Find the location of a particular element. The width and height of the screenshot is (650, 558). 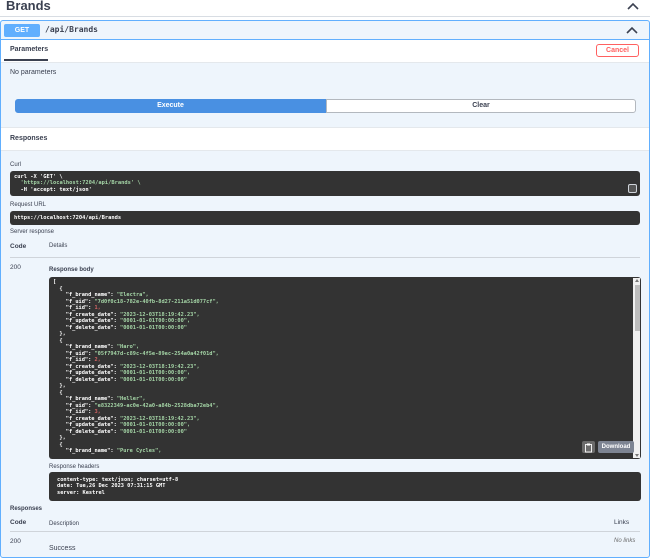

active-tab-indicator is located at coordinates (26, 60).